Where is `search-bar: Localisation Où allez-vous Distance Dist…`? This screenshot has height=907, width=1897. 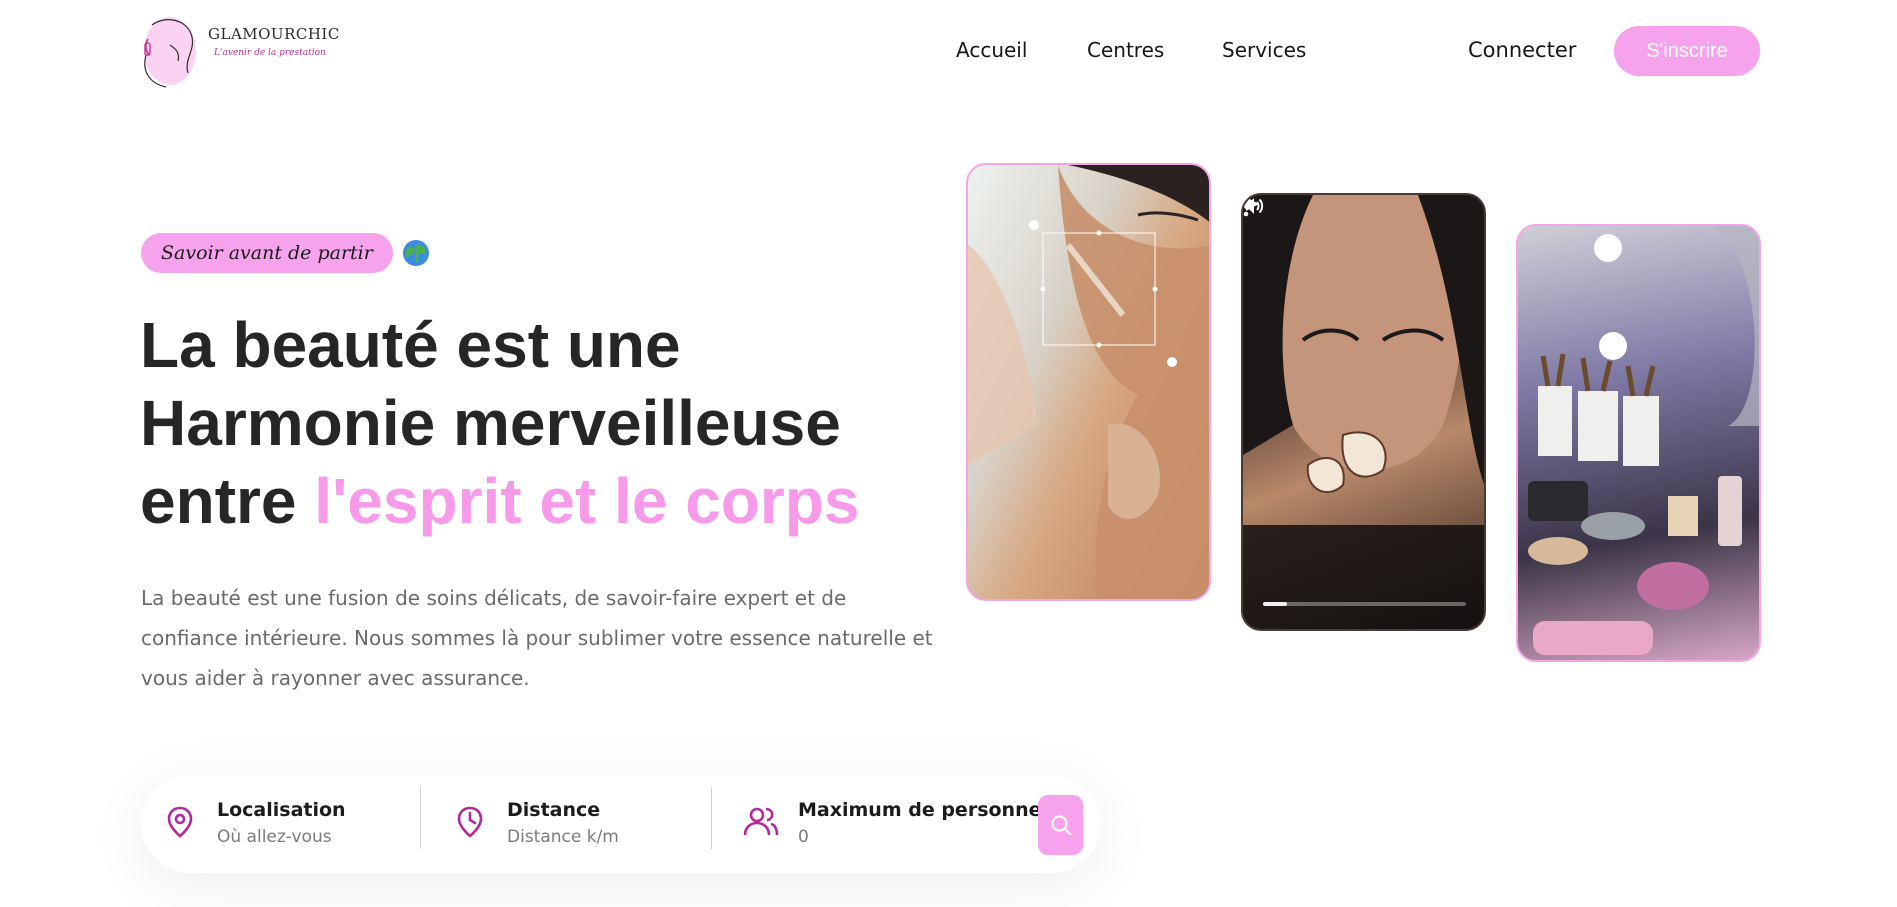 search-bar: Localisation Où allez-vous Distance Dist… is located at coordinates (621, 824).